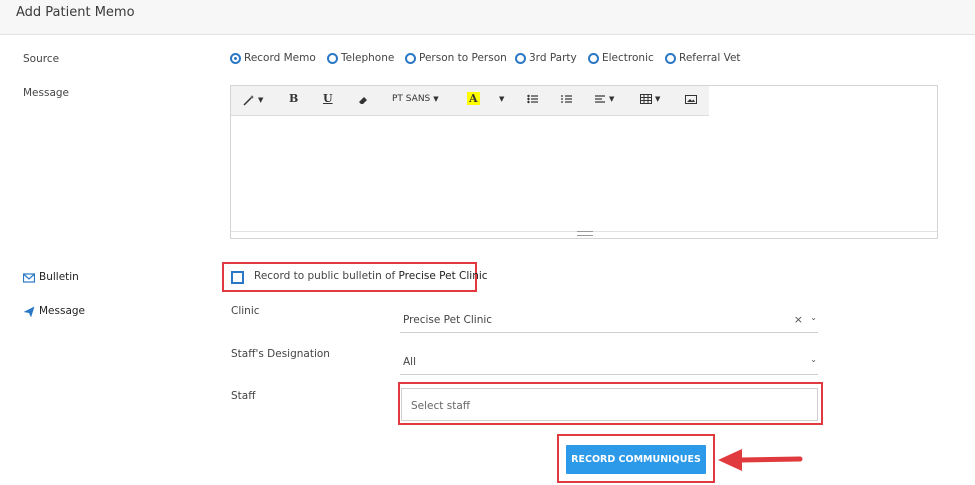 The image size is (975, 485). Describe the element at coordinates (636, 459) in the screenshot. I see `record-communiques-button: RECORD COMMUNIQUES` at that location.